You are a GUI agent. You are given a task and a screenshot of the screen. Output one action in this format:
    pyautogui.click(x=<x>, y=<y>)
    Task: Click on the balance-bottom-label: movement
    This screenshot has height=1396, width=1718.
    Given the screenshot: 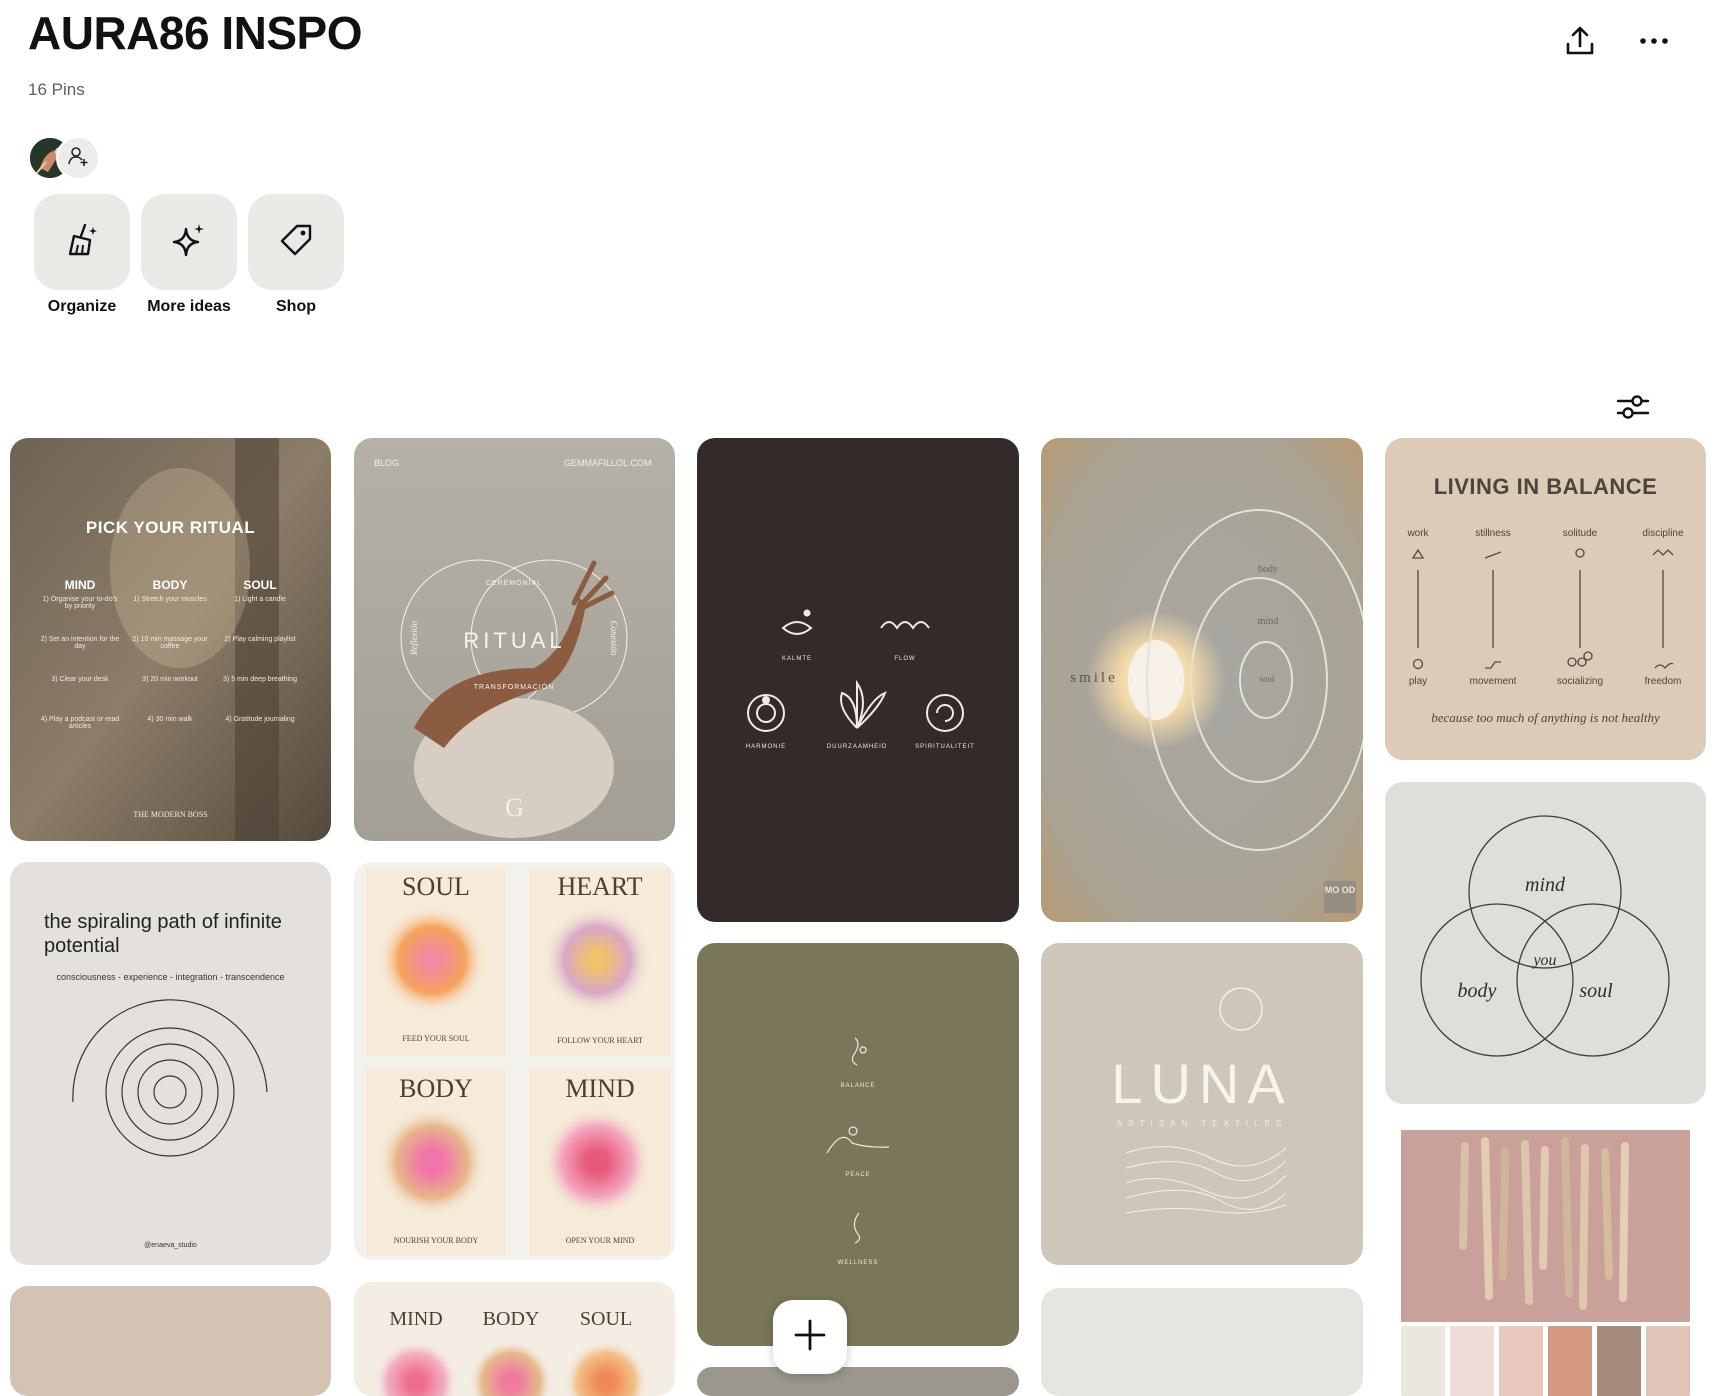 What is the action you would take?
    pyautogui.click(x=1493, y=681)
    